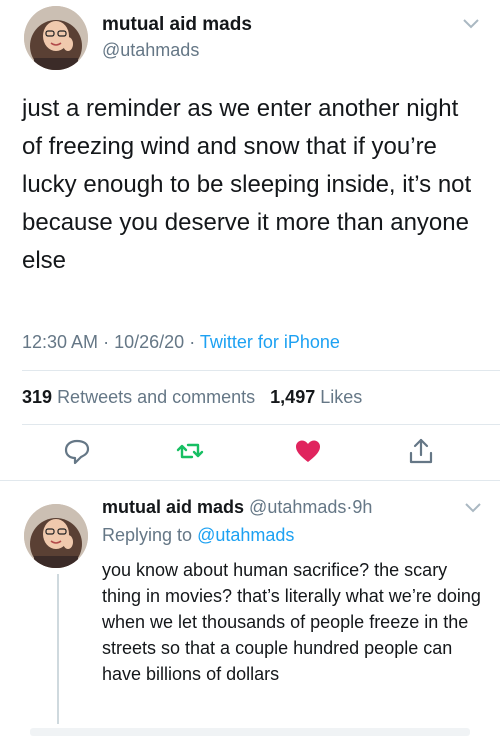 The image size is (500, 736). I want to click on reply-header: mutual aid mads @utahmads·9h, so click(237, 507).